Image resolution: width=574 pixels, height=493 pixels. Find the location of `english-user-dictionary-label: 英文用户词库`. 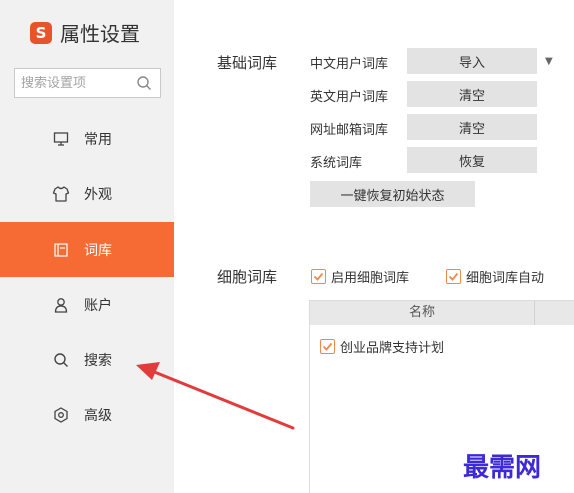

english-user-dictionary-label: 英文用户词库 is located at coordinates (349, 97).